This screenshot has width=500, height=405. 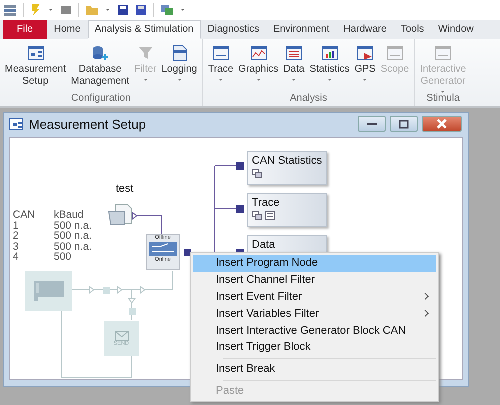 I want to click on table-cell-text: 3, so click(x=16, y=247).